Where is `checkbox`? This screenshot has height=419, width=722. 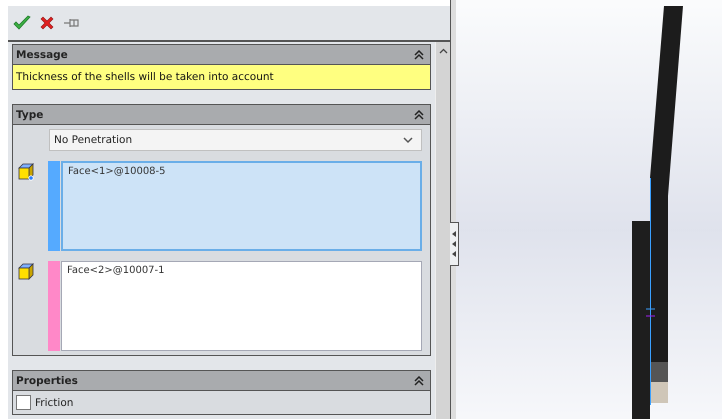 checkbox is located at coordinates (23, 402).